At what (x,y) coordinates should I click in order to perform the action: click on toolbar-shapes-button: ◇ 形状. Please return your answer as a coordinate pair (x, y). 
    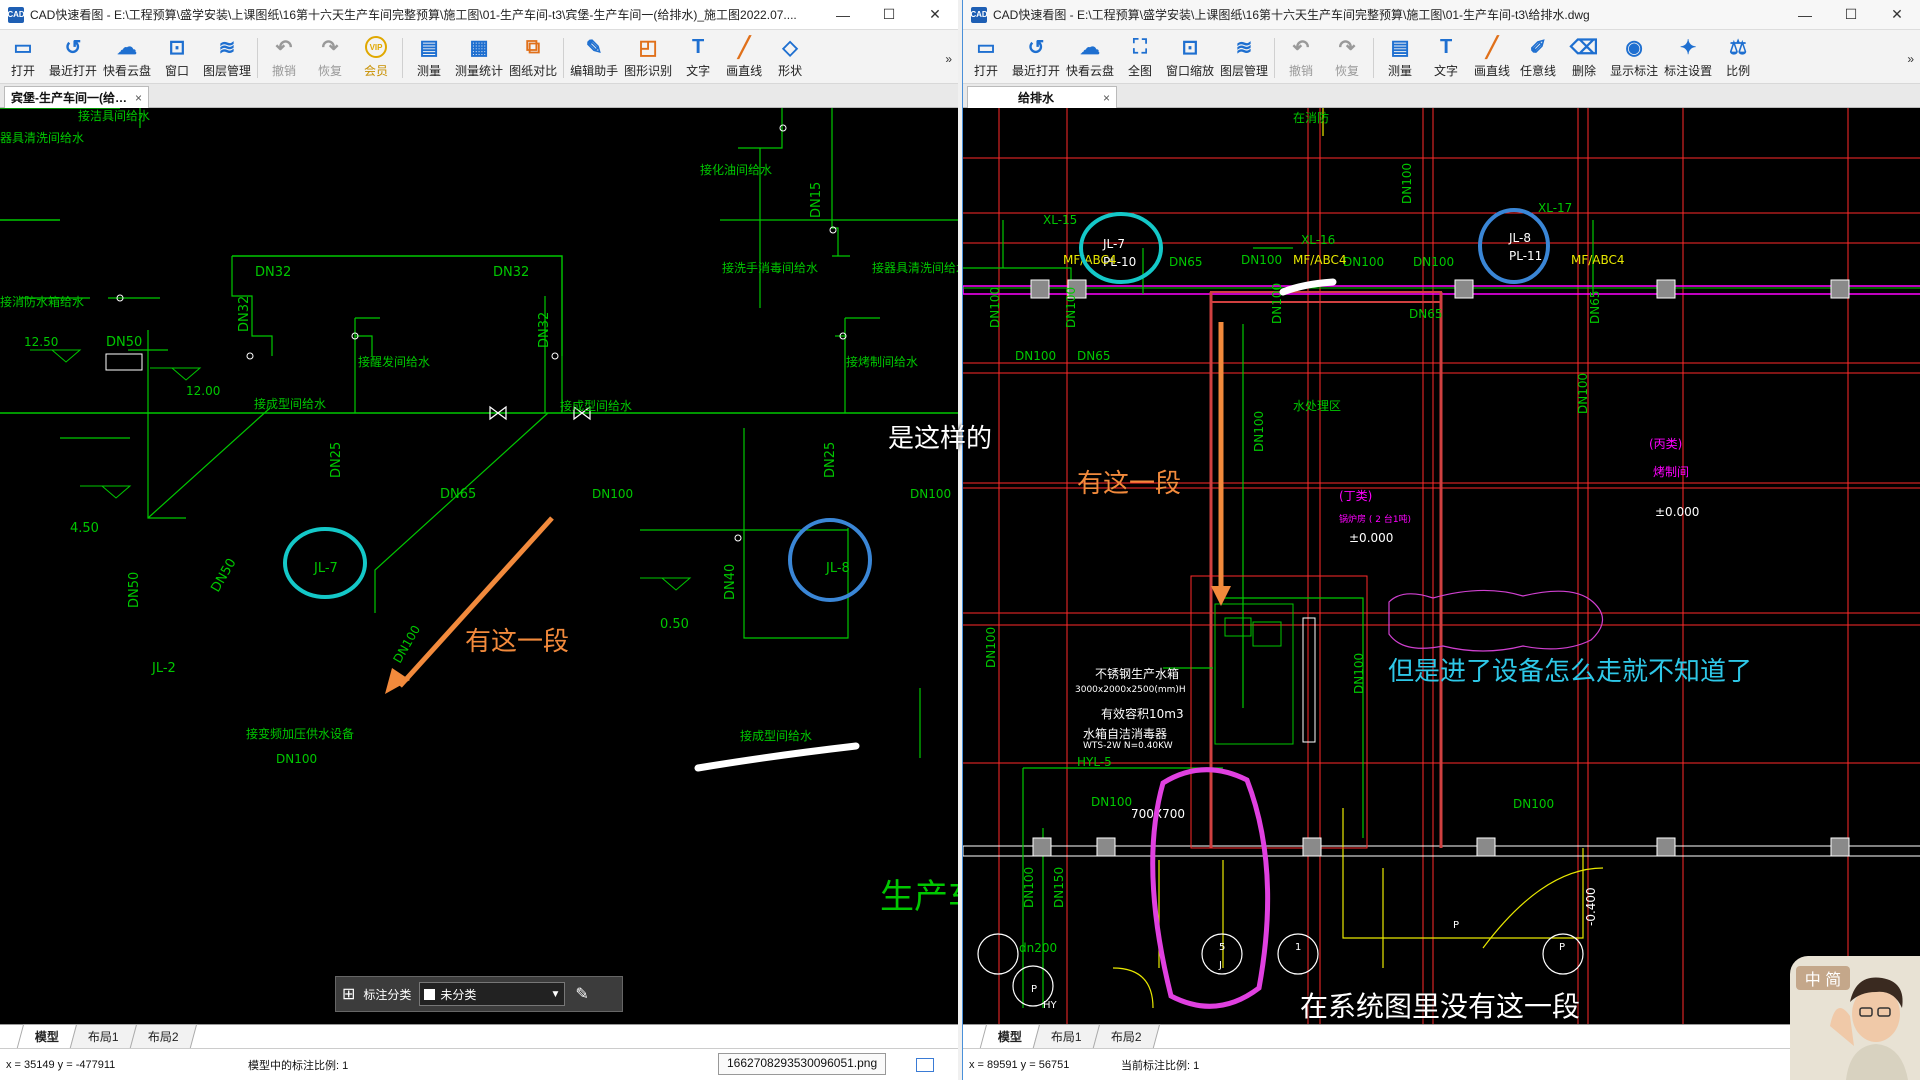
    Looking at the image, I should click on (790, 56).